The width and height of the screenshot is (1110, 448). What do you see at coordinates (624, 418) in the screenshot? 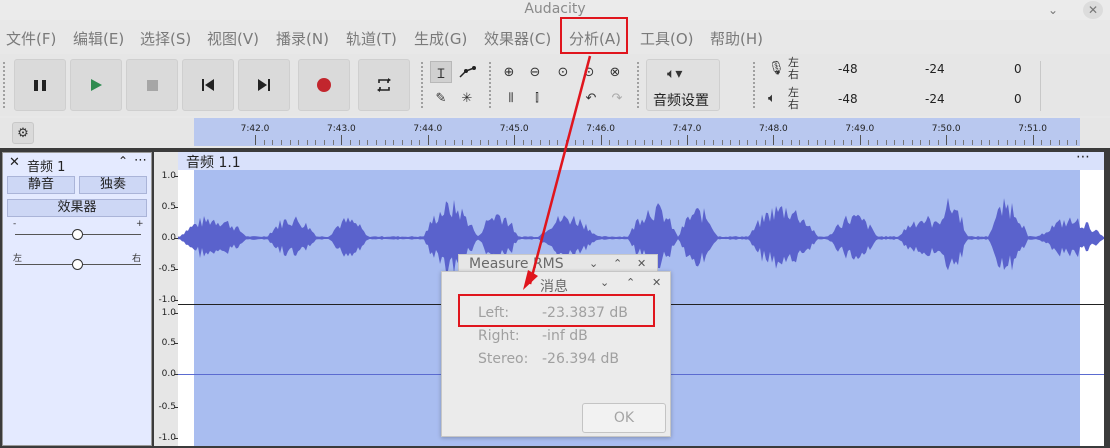
I see `ok-button: OK` at bounding box center [624, 418].